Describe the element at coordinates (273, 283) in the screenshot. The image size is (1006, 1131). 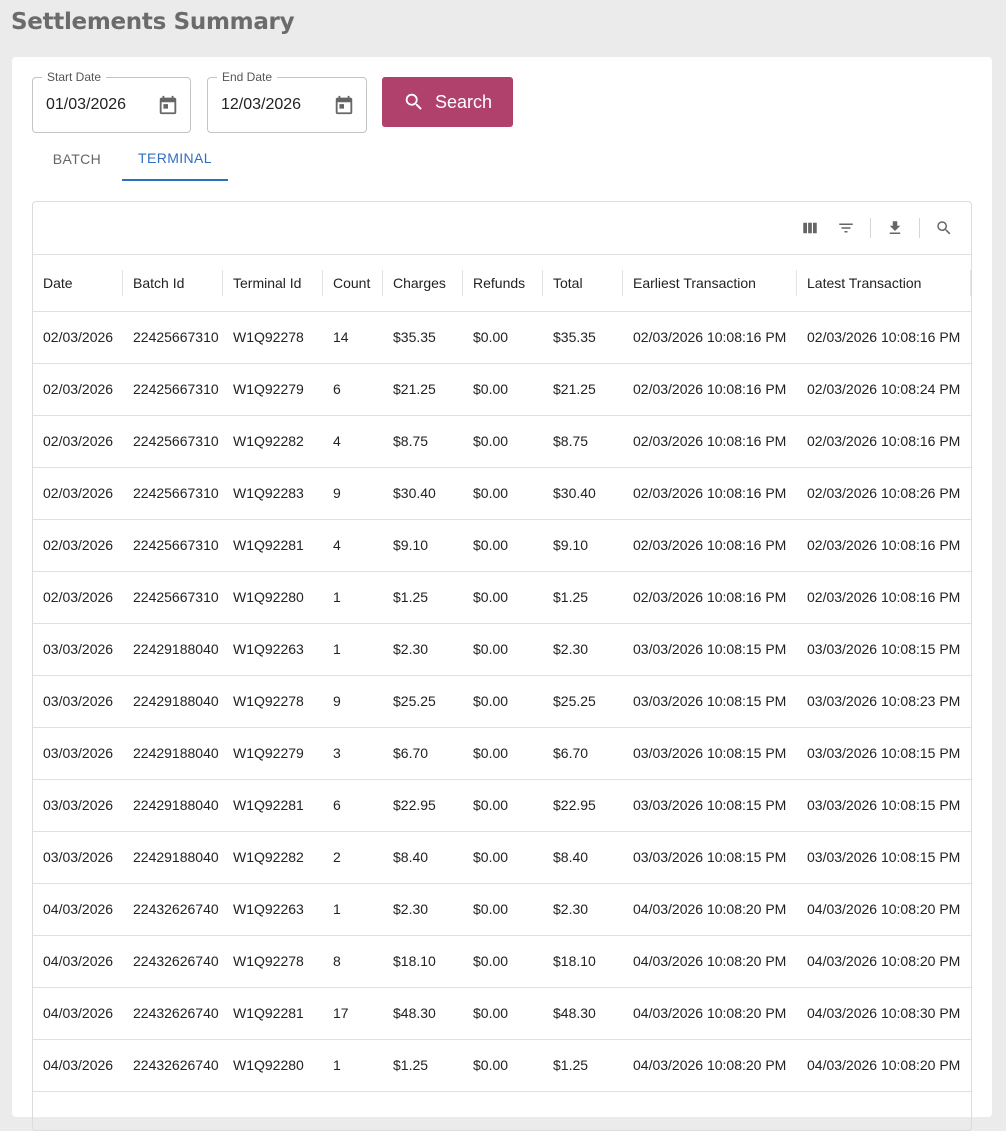
I see `column-header-terminal-id: Terminal Id` at that location.